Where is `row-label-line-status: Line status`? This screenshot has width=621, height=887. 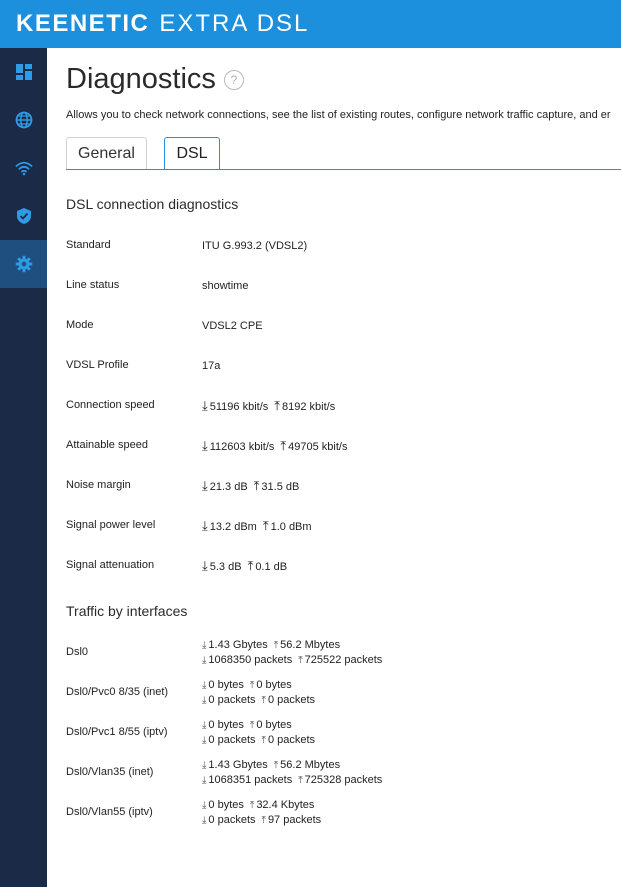
row-label-line-status: Line status is located at coordinates (93, 285).